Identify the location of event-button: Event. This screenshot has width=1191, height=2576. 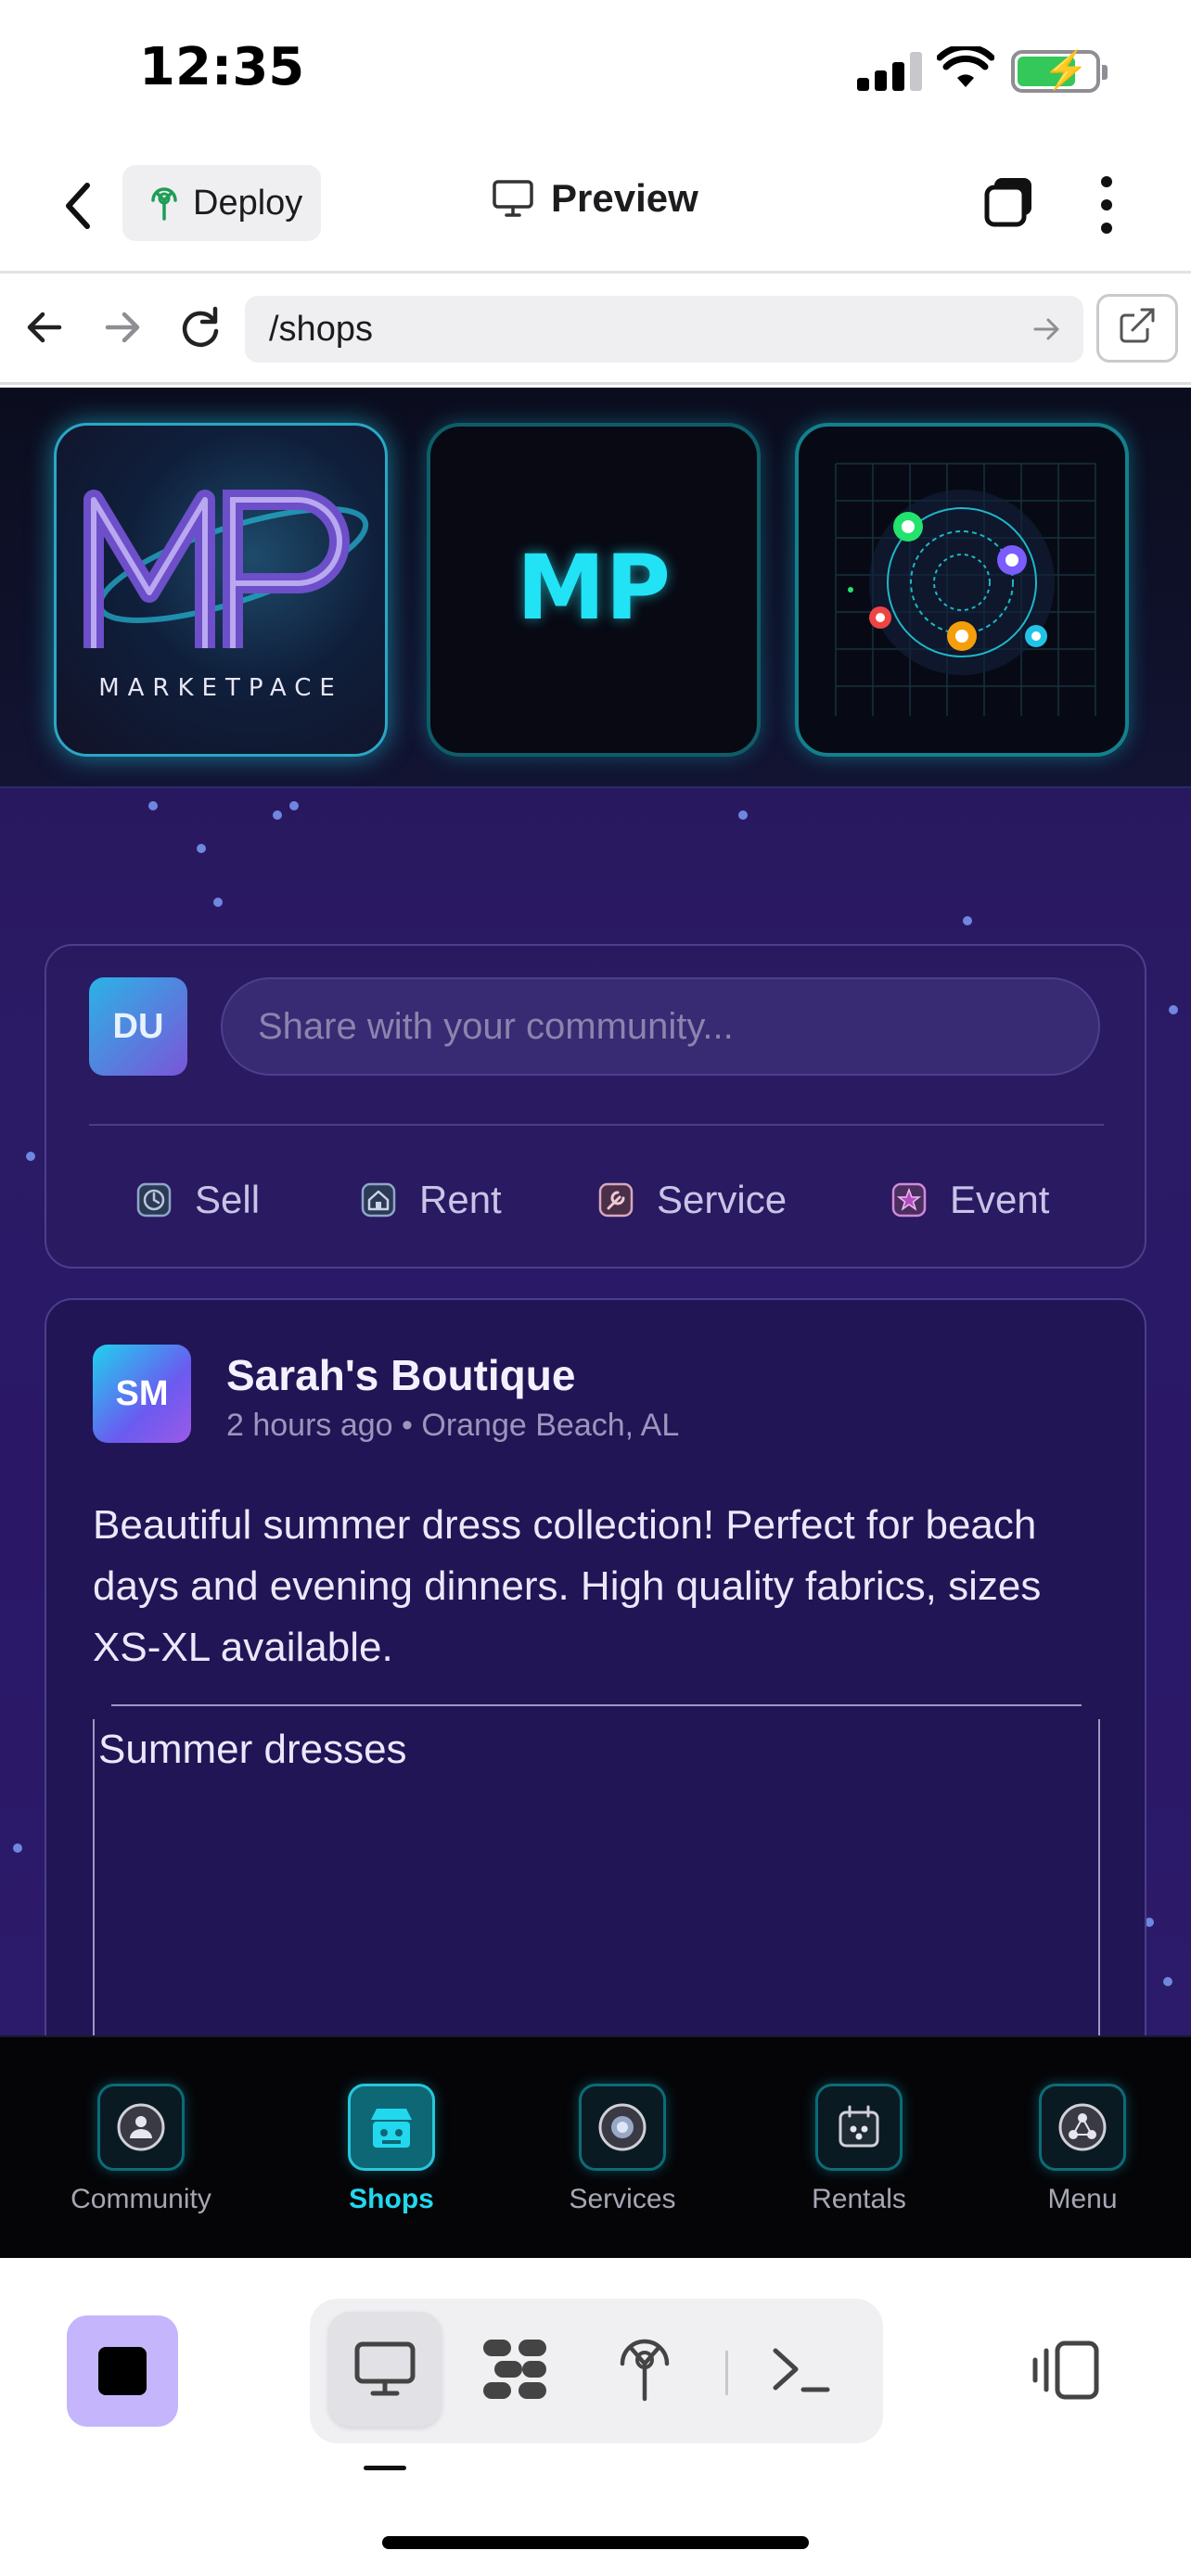
(970, 1200).